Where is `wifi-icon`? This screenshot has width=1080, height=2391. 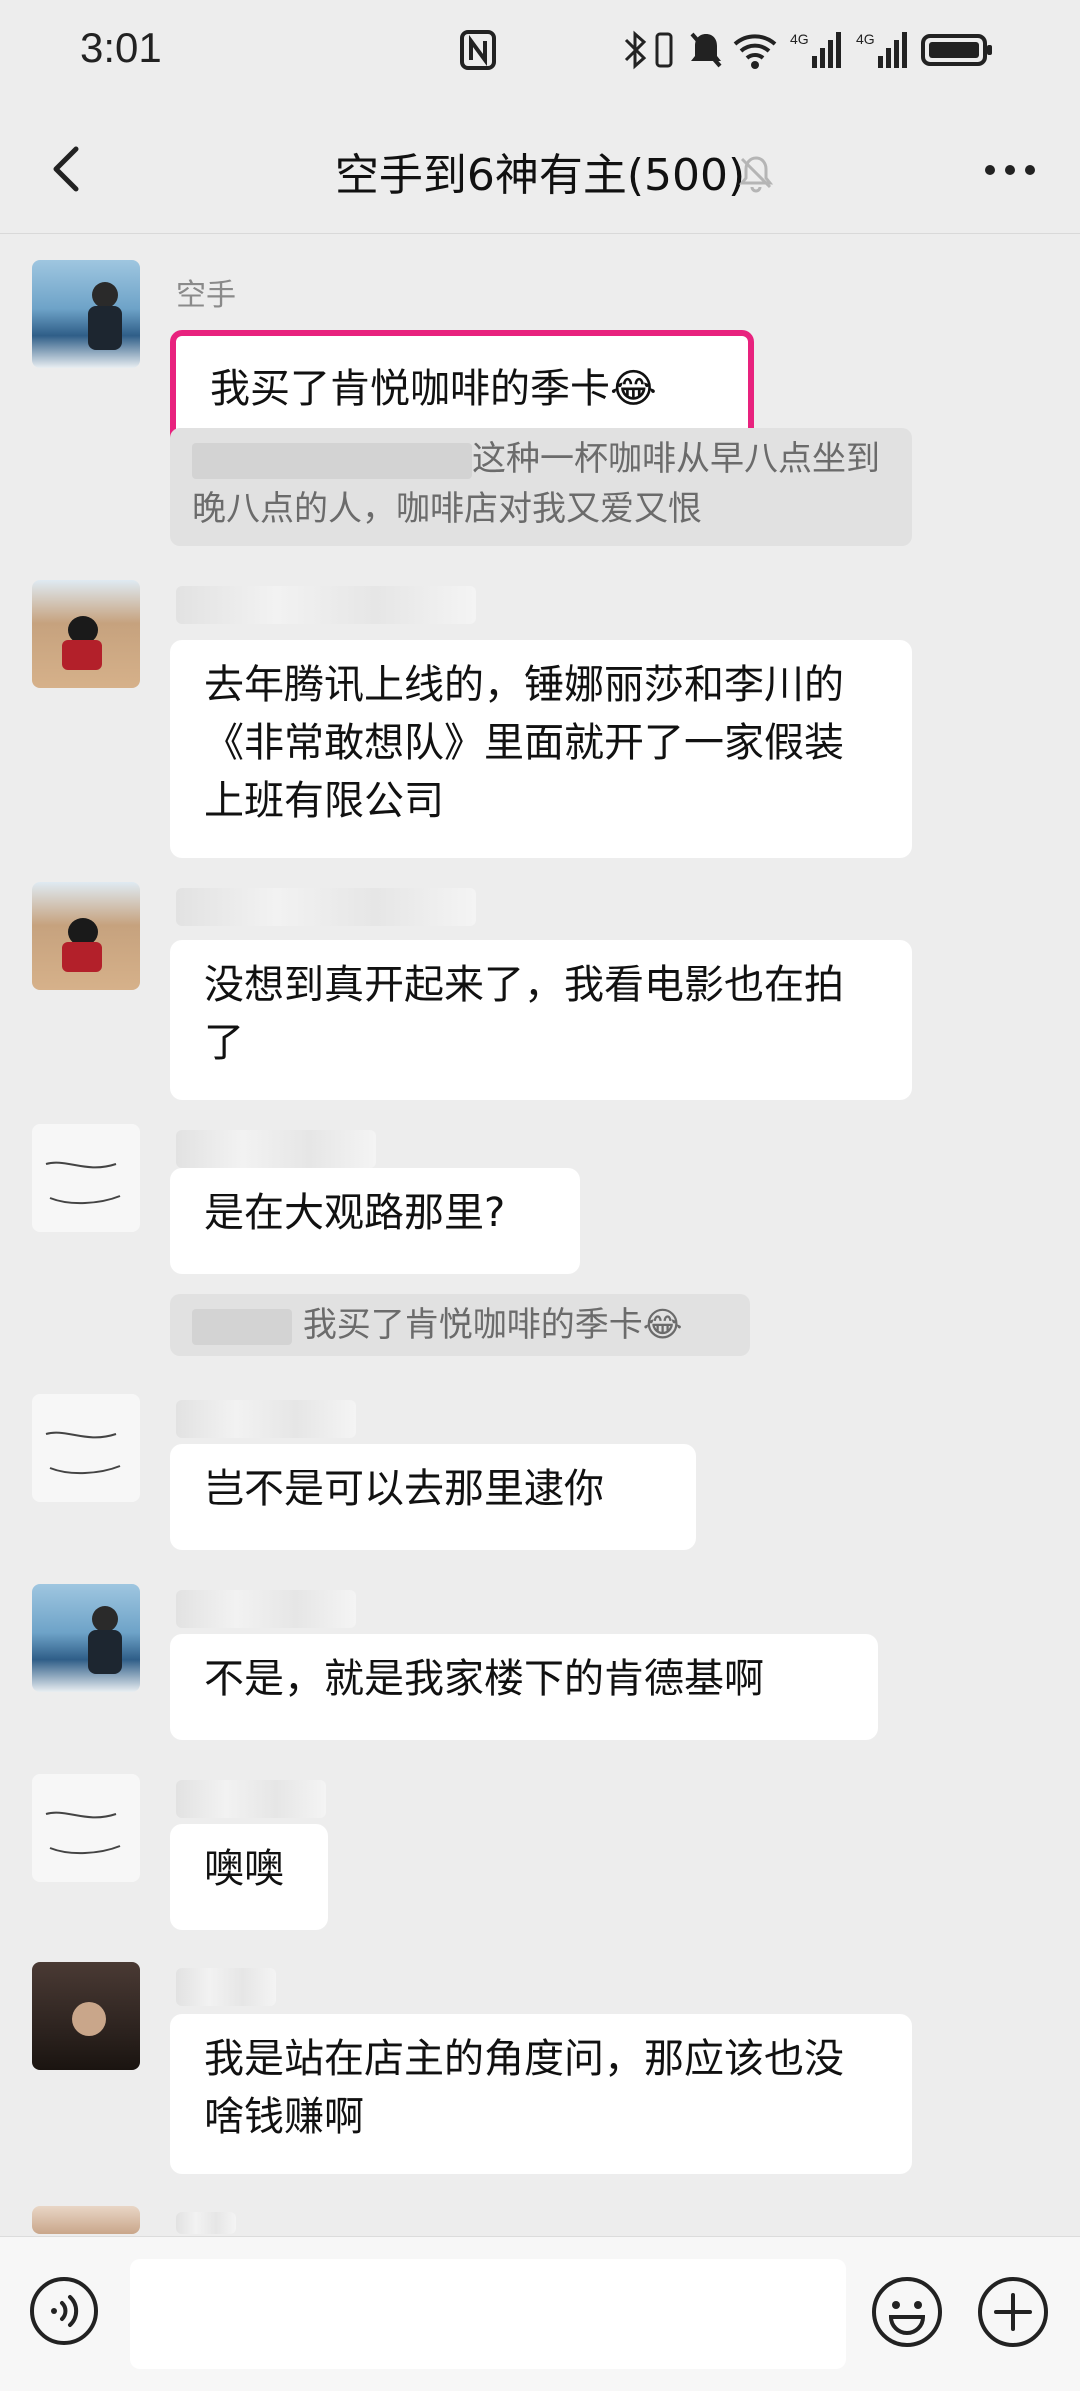 wifi-icon is located at coordinates (755, 51).